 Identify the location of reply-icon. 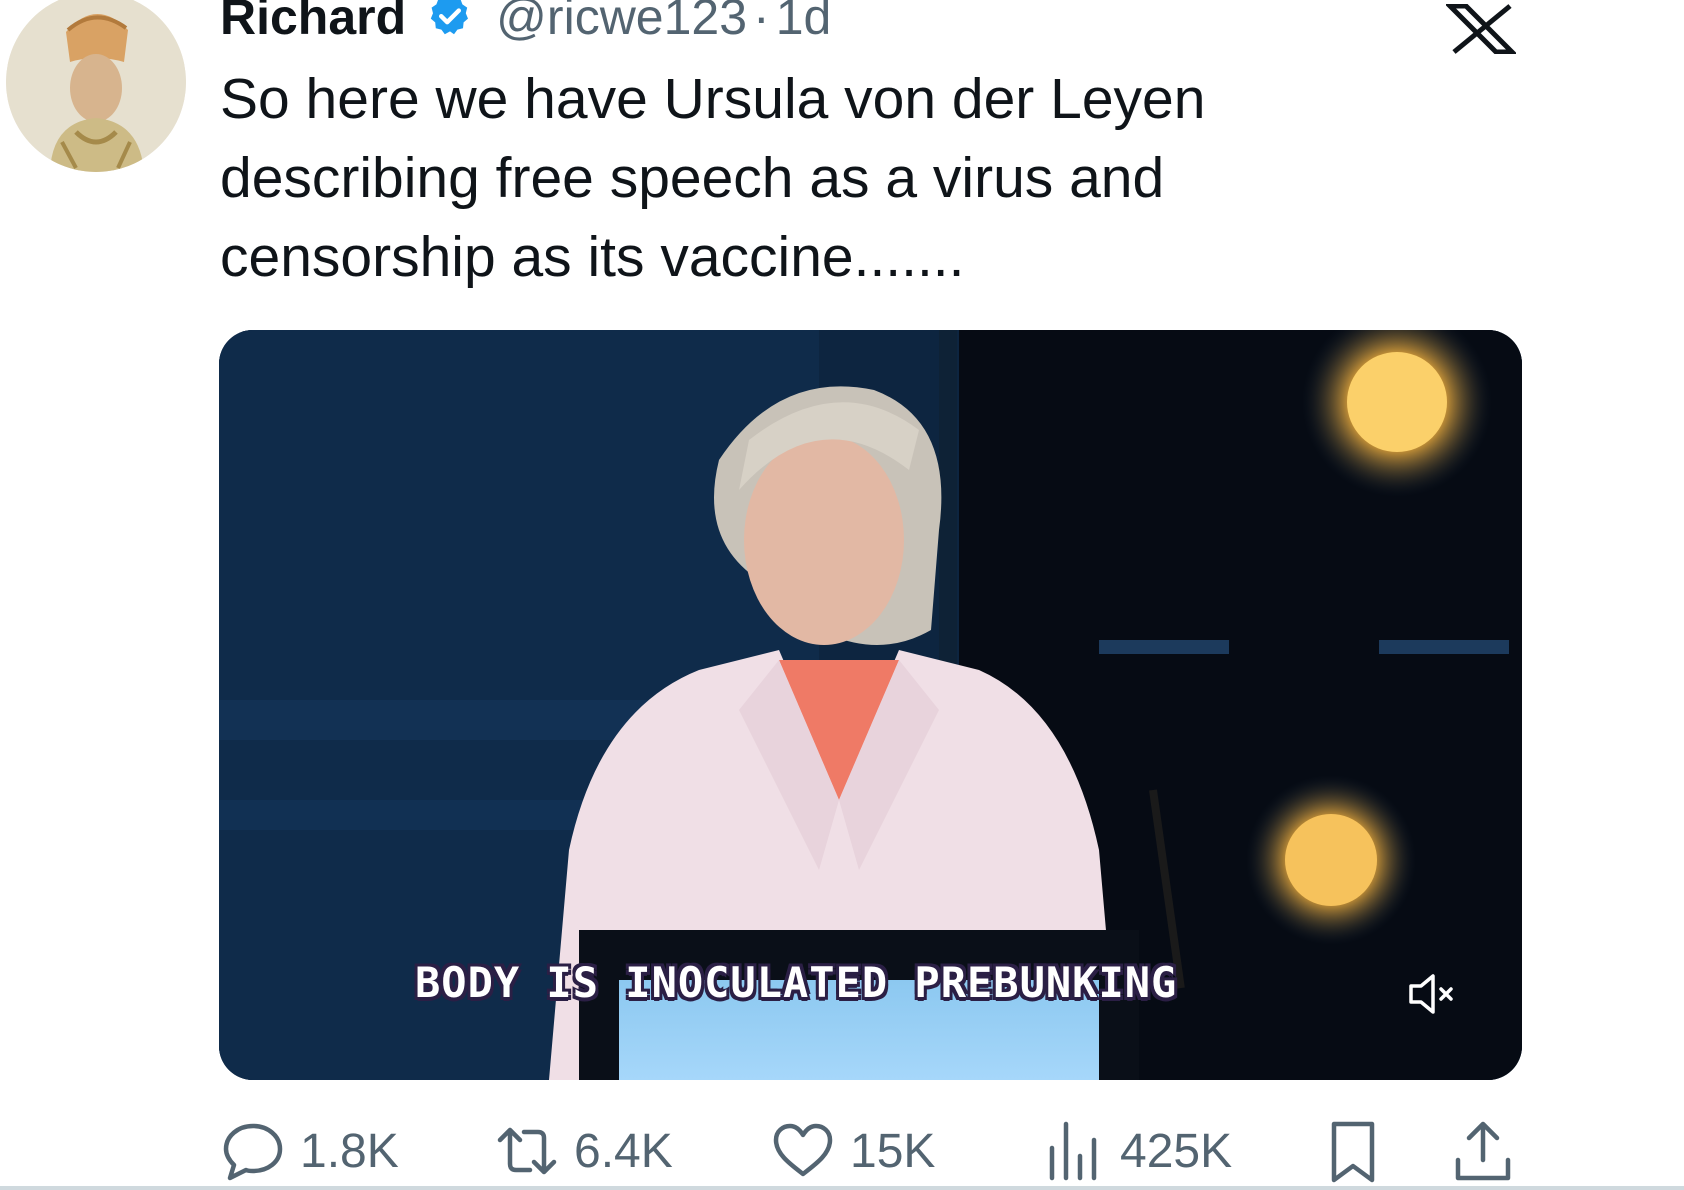
(253, 1151).